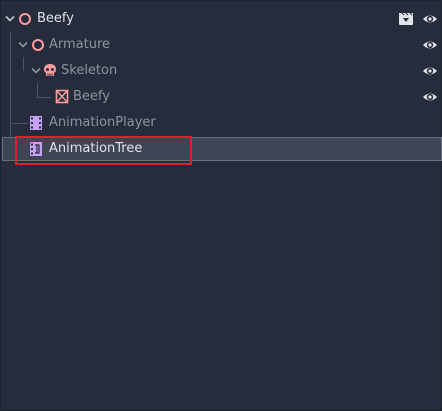 The height and width of the screenshot is (411, 442). What do you see at coordinates (89, 70) in the screenshot?
I see `tree-item-label: Skeleton` at bounding box center [89, 70].